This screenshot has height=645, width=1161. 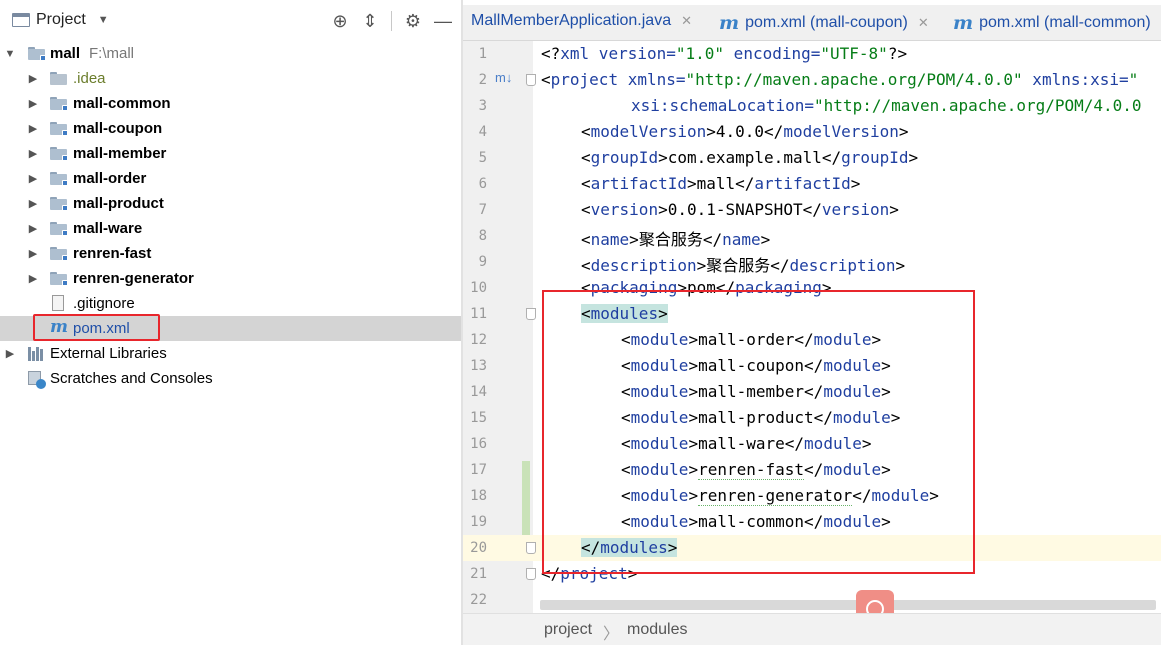 I want to click on tree-item-external-libraries: ▶ External Libraries, so click(x=230, y=353).